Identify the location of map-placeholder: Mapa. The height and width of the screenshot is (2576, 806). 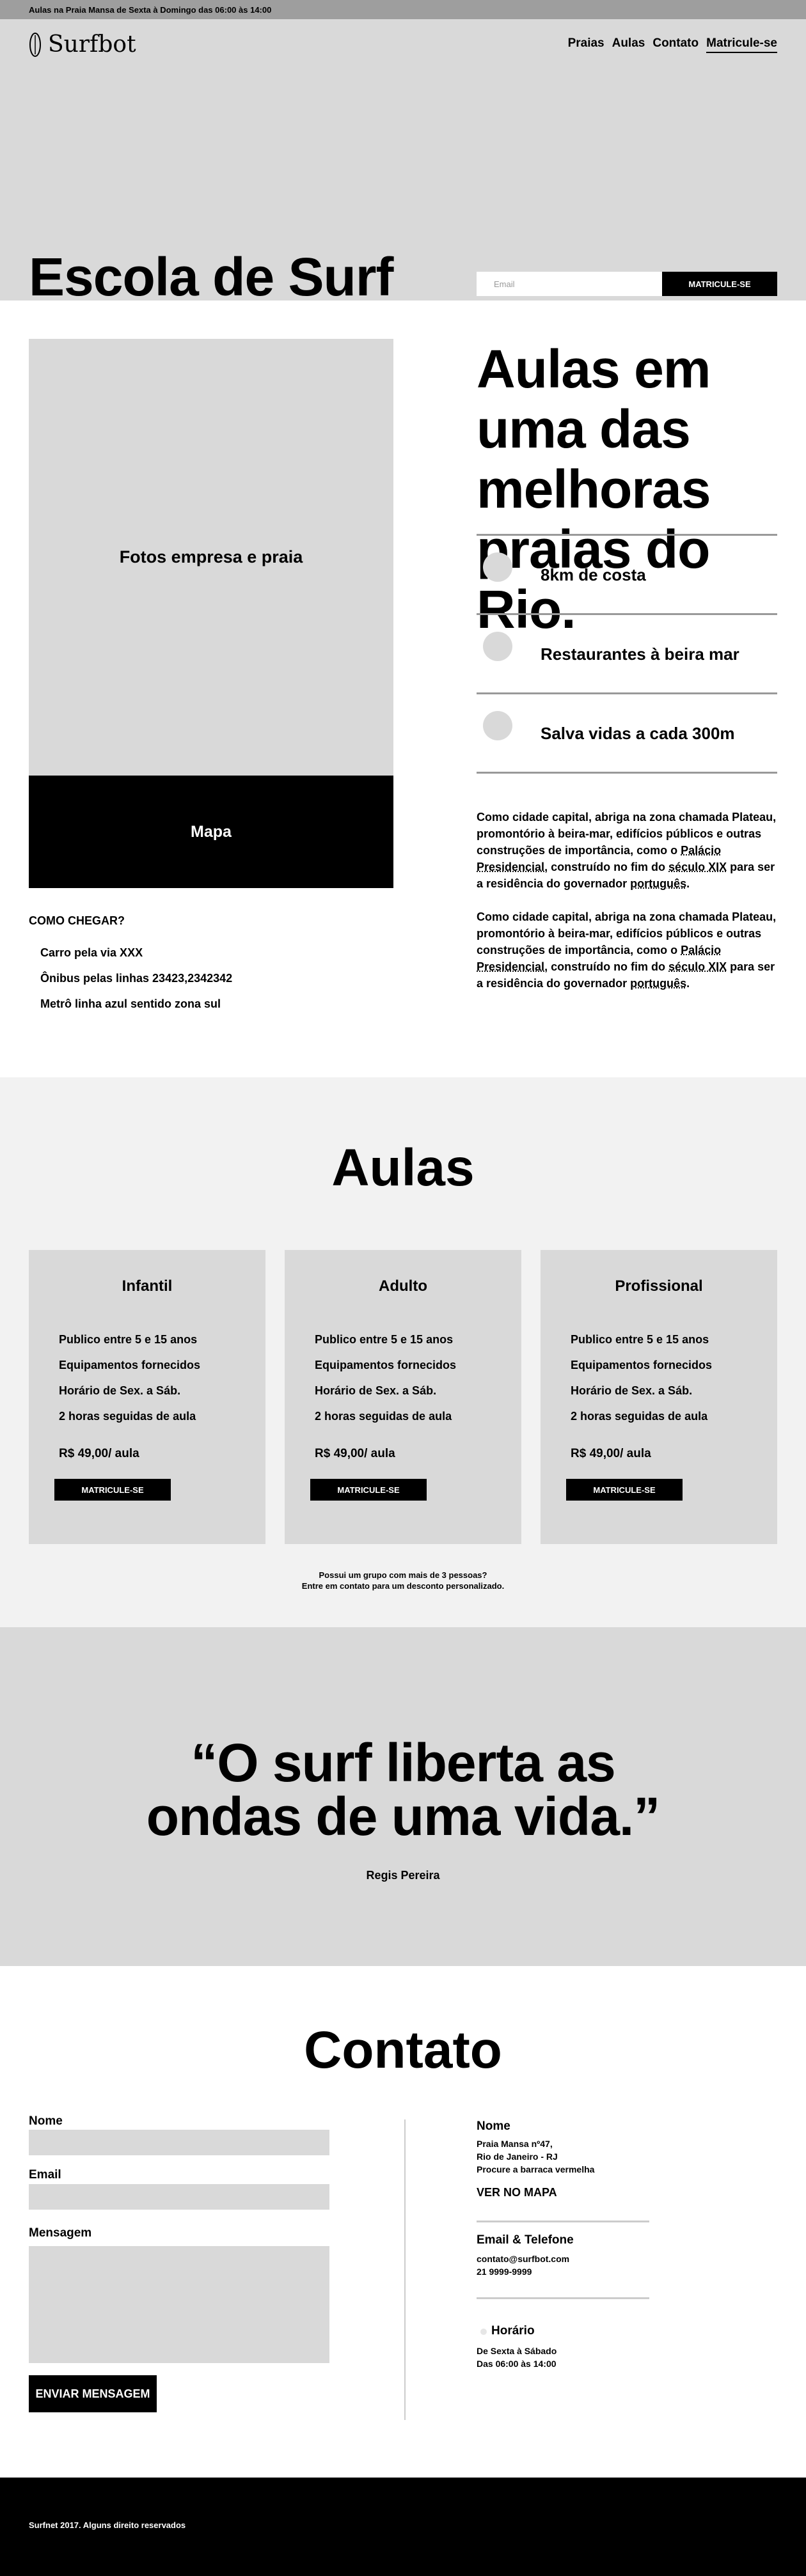
(211, 832).